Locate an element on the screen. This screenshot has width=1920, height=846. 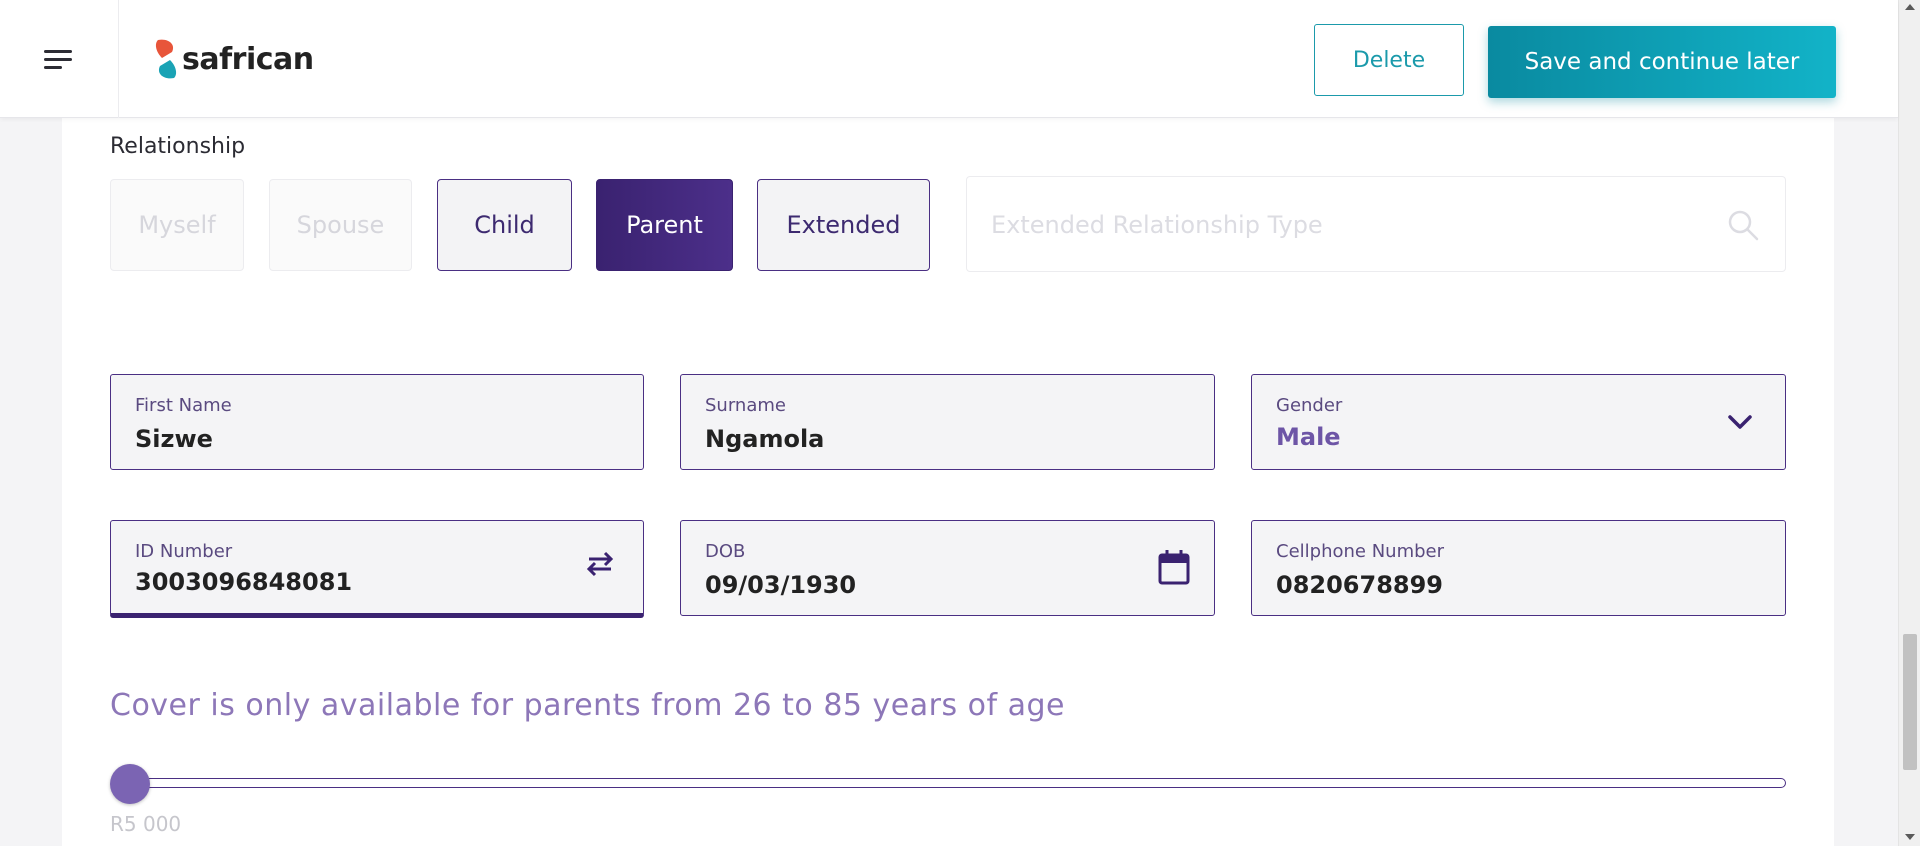
search-icon is located at coordinates (1743, 225).